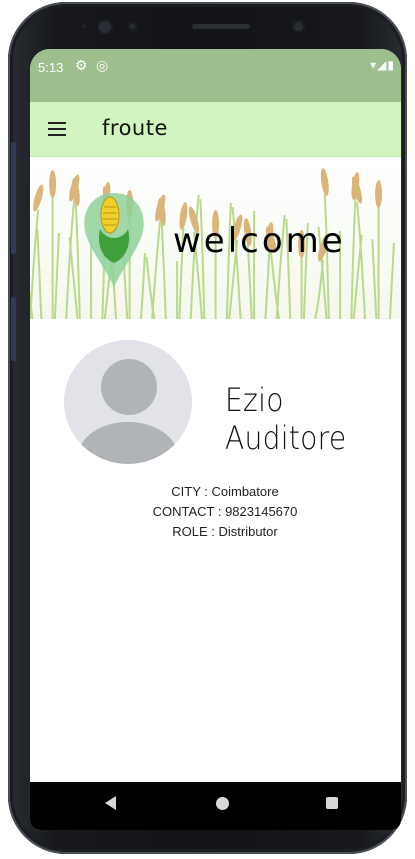  I want to click on signal-icon: ◢, so click(382, 65).